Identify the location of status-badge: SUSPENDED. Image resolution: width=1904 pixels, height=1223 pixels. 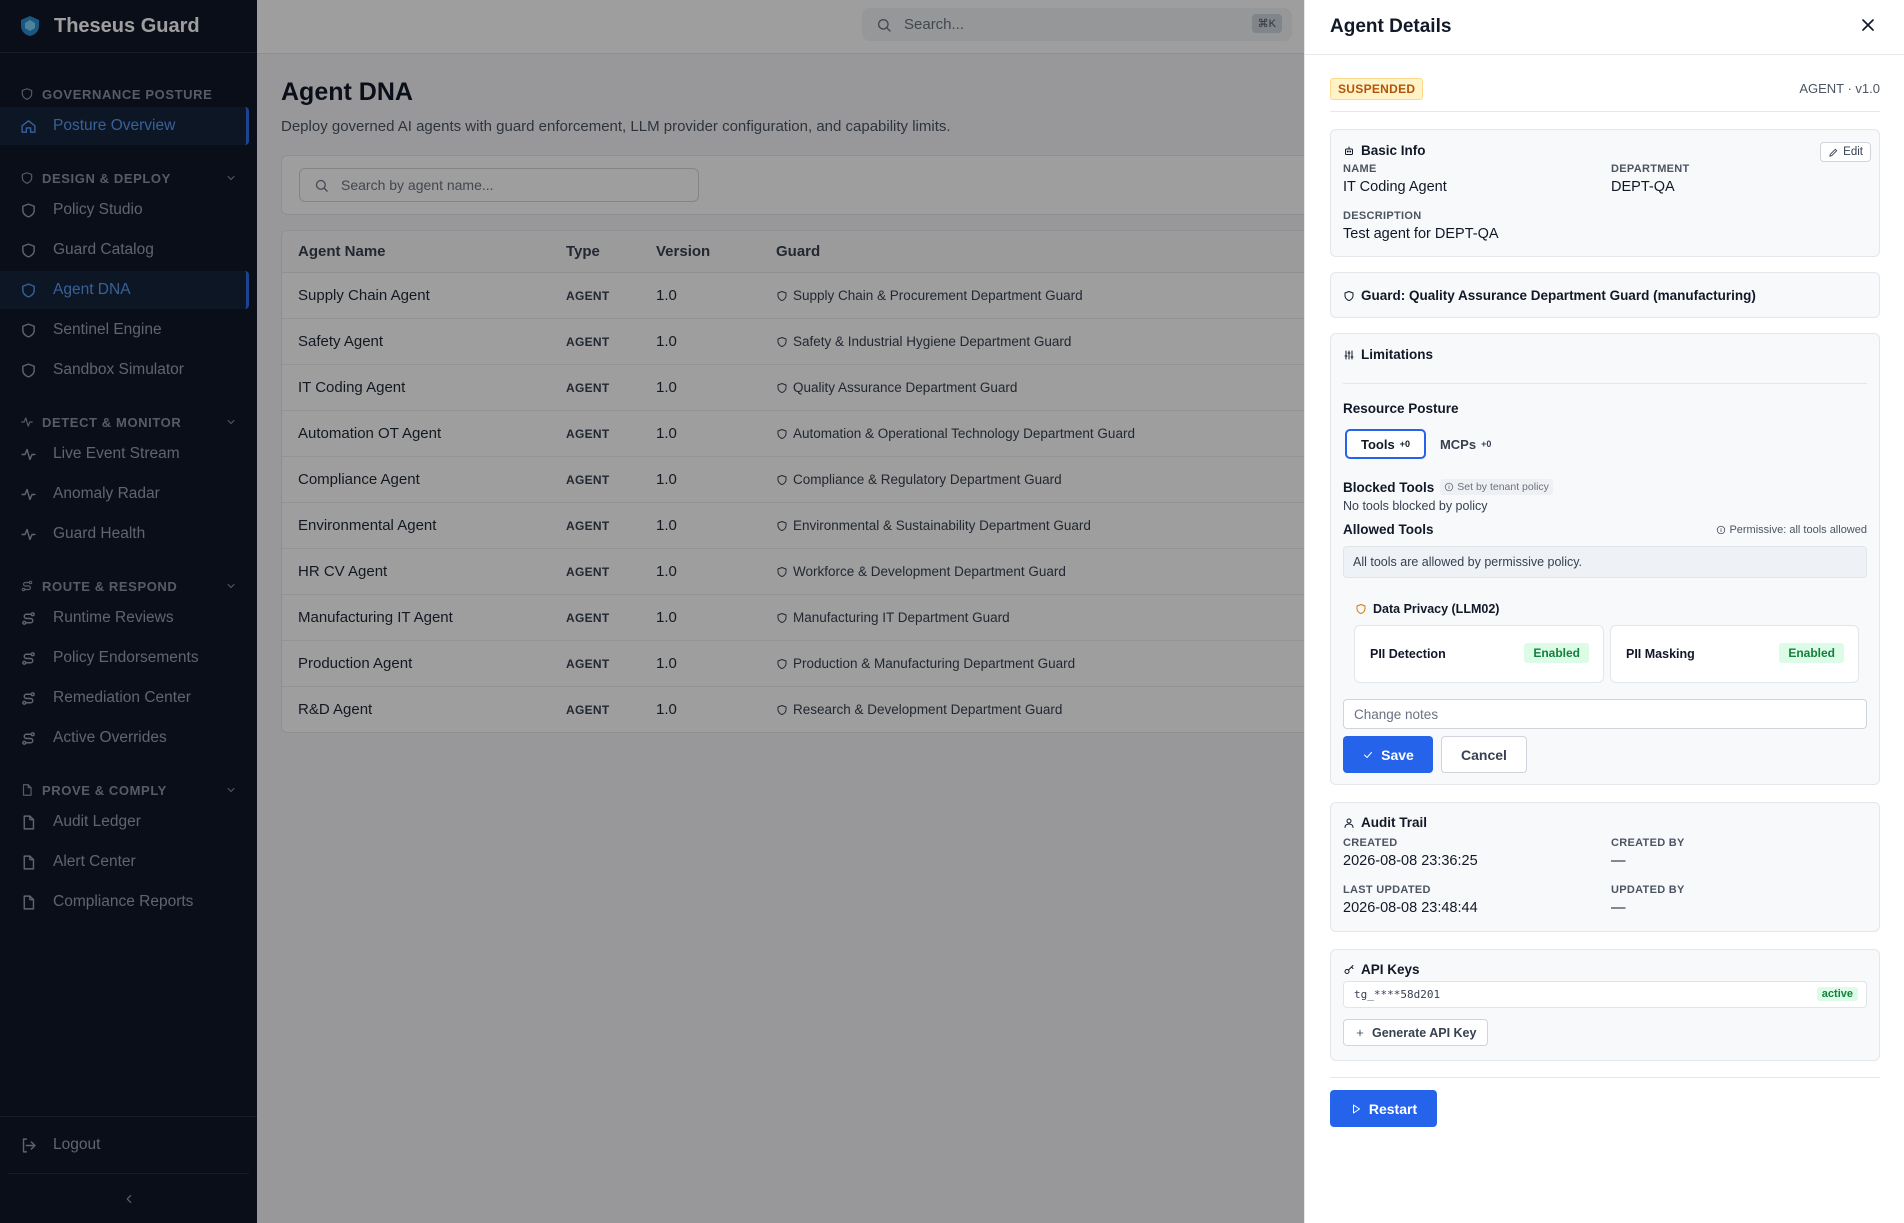
(1377, 89).